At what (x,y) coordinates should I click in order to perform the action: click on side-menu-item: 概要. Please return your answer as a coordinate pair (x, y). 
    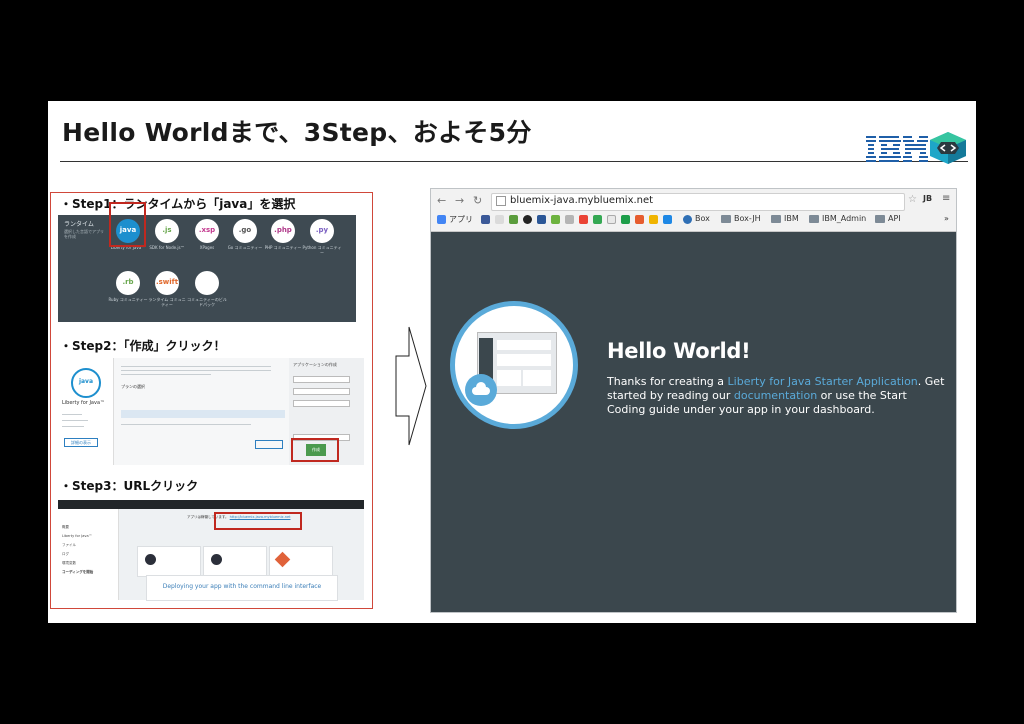
    Looking at the image, I should click on (77, 527).